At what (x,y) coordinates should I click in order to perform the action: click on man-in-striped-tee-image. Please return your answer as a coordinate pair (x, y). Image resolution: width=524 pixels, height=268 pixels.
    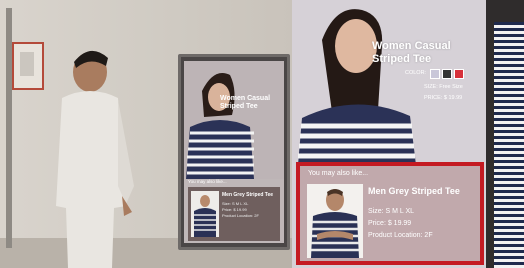
    Looking at the image, I should click on (335, 221).